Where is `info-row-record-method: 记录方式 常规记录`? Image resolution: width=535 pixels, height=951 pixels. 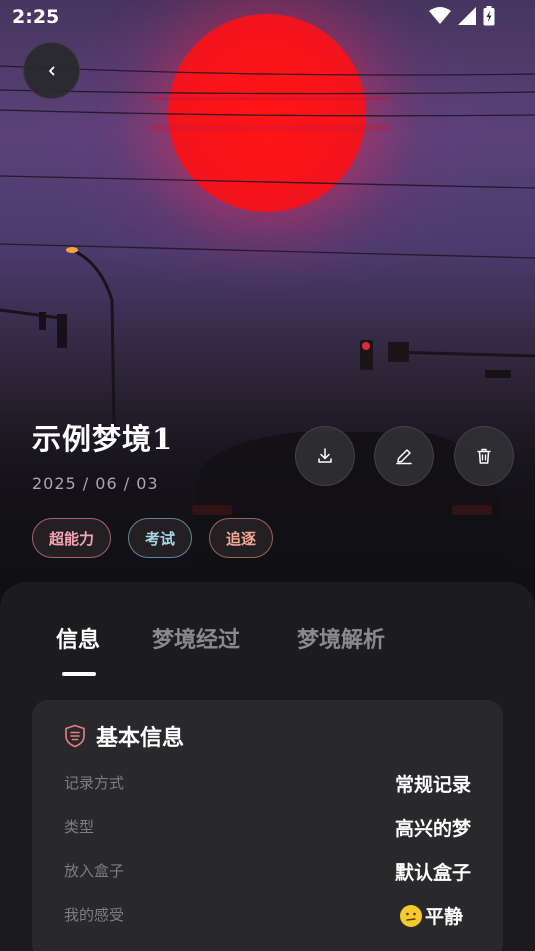 info-row-record-method: 记录方式 常规记录 is located at coordinates (267, 783).